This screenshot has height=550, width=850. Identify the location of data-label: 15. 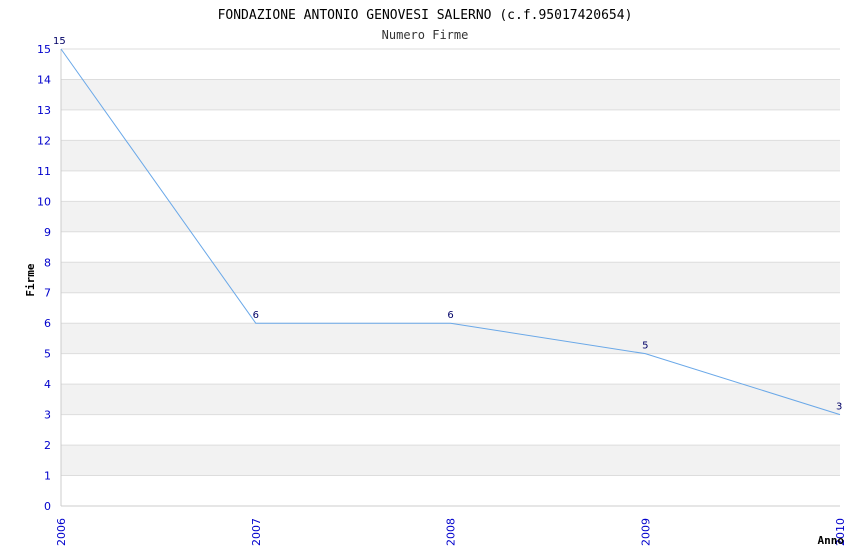
(59, 41).